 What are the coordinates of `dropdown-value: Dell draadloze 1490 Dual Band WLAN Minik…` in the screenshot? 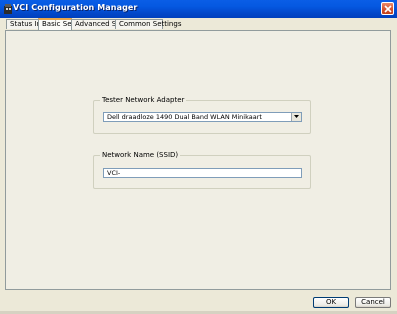 It's located at (184, 117).